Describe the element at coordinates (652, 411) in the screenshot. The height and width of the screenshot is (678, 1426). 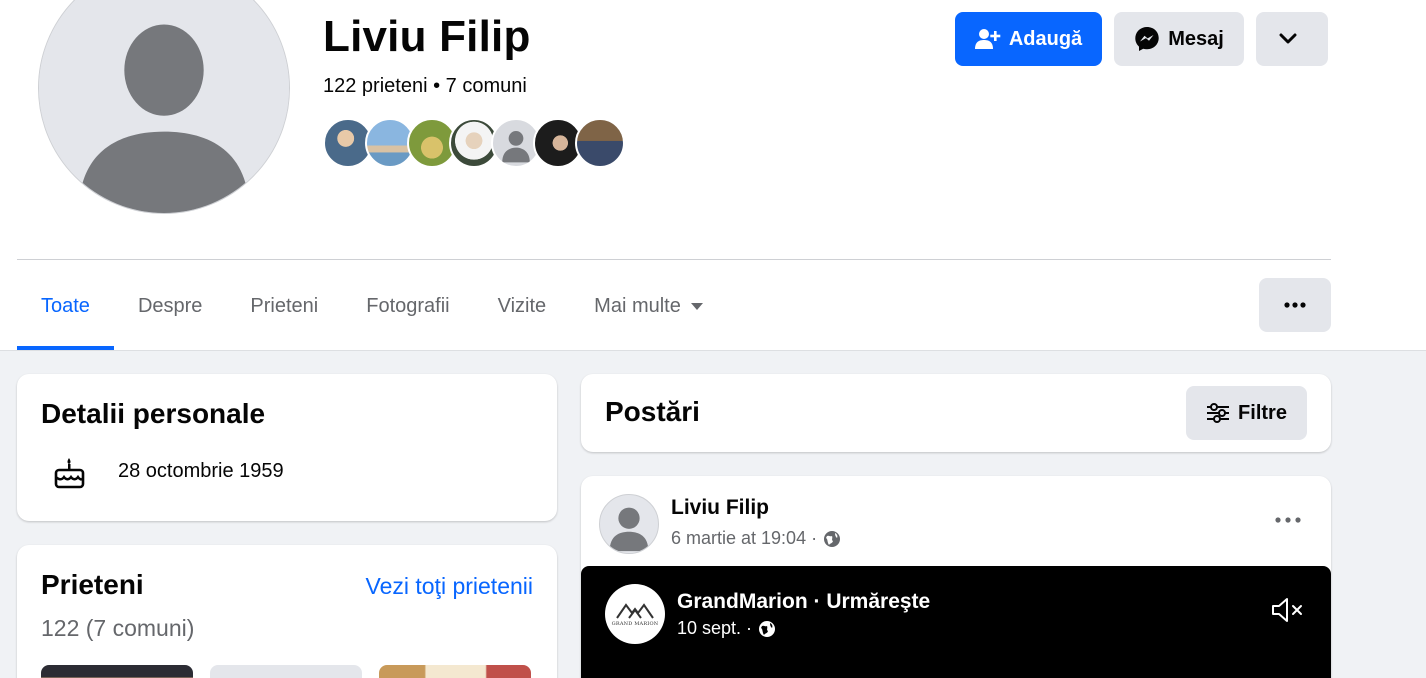
I see `posts-title: Postări` at that location.